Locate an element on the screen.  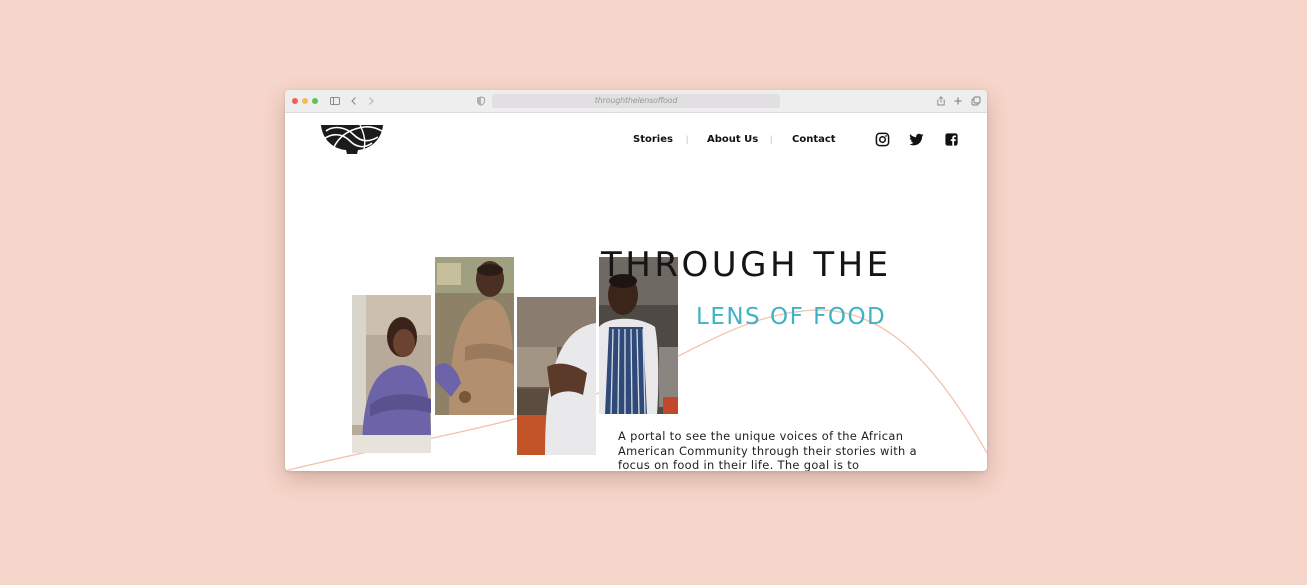
browser-toolbar: throughthelensoffood is located at coordinates (636, 101).